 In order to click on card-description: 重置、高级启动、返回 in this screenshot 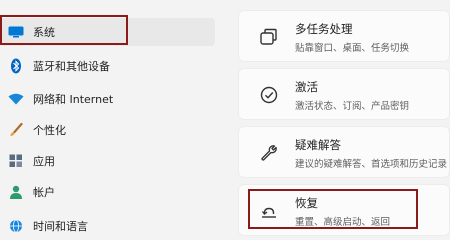, I will do `click(343, 222)`.